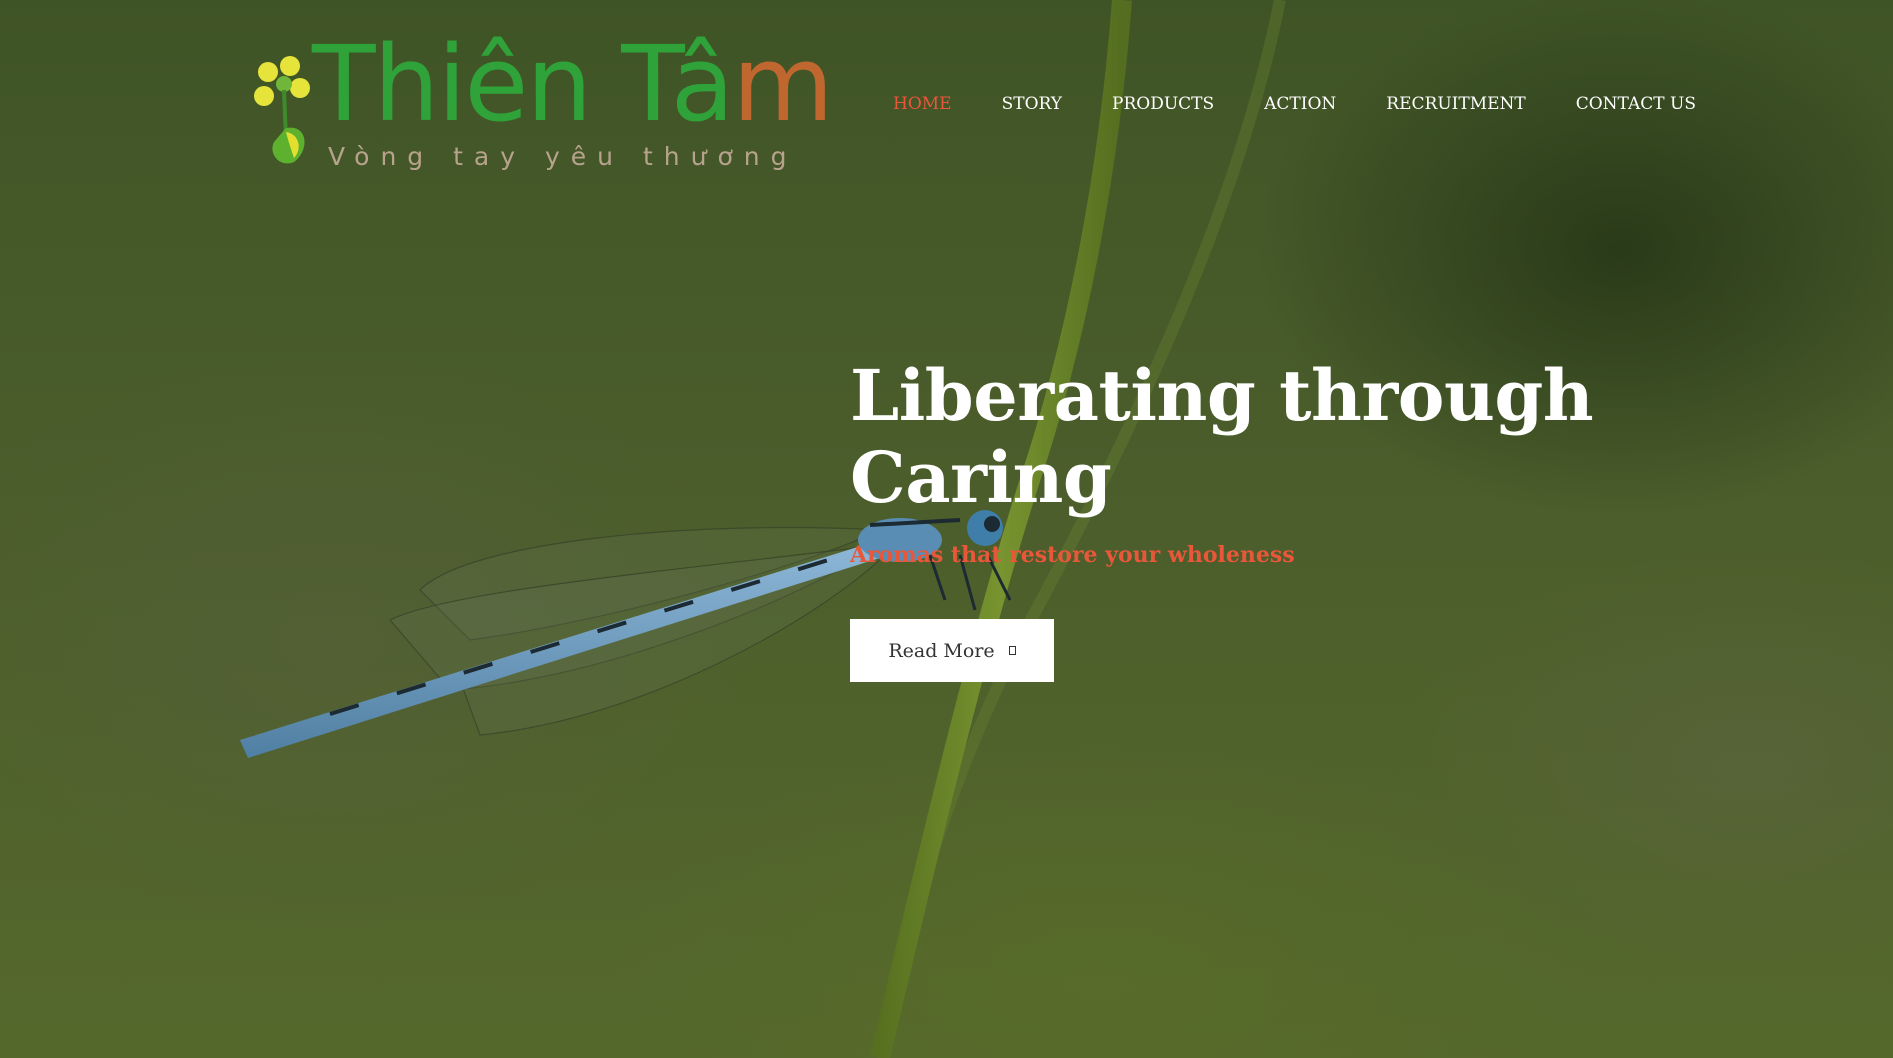 This screenshot has height=1058, width=1893. I want to click on hero-headline: Liberating through Caring, so click(1300, 437).